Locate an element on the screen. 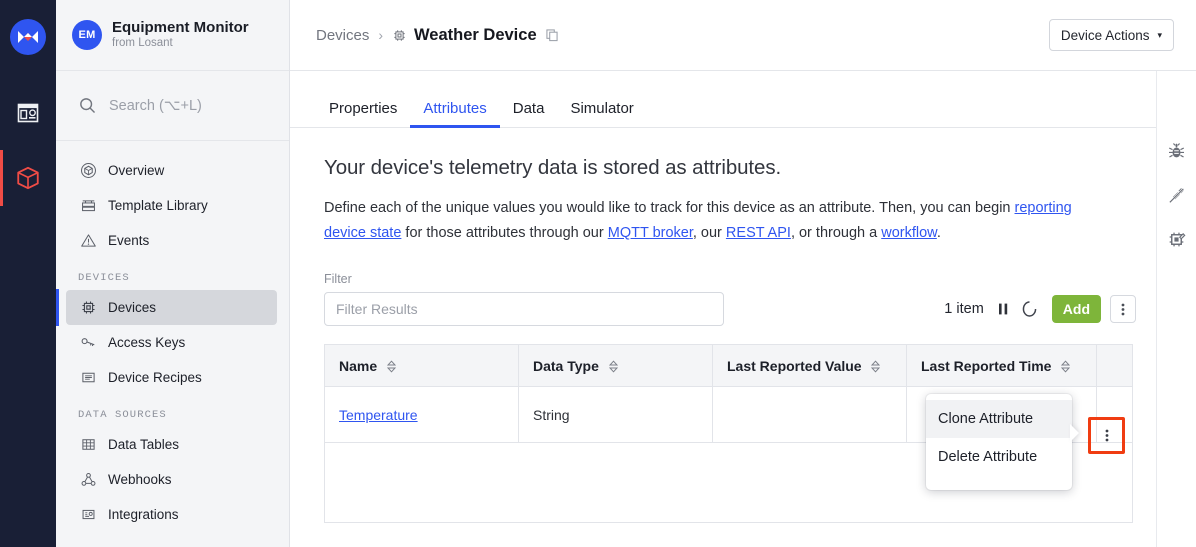 Image resolution: width=1196 pixels, height=547 pixels. org-header: EM Equipment Monitor from Losant is located at coordinates (172, 35).